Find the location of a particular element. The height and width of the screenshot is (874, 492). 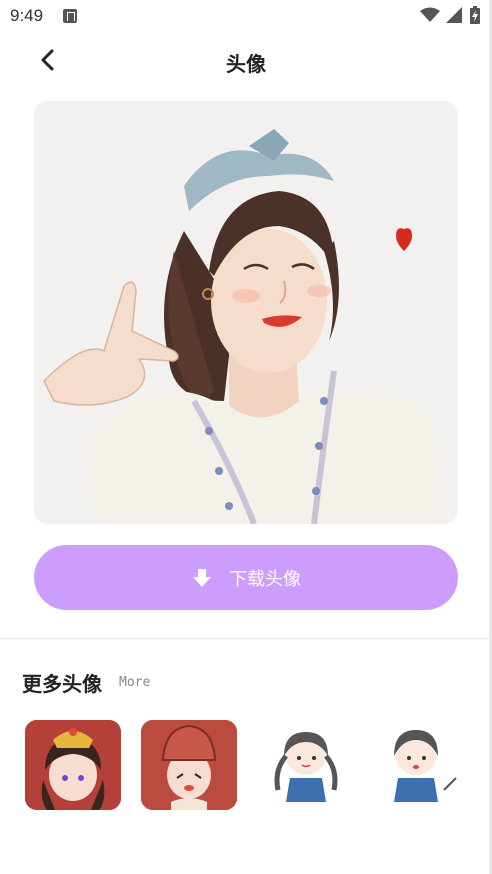

battery-icon is located at coordinates (475, 15).